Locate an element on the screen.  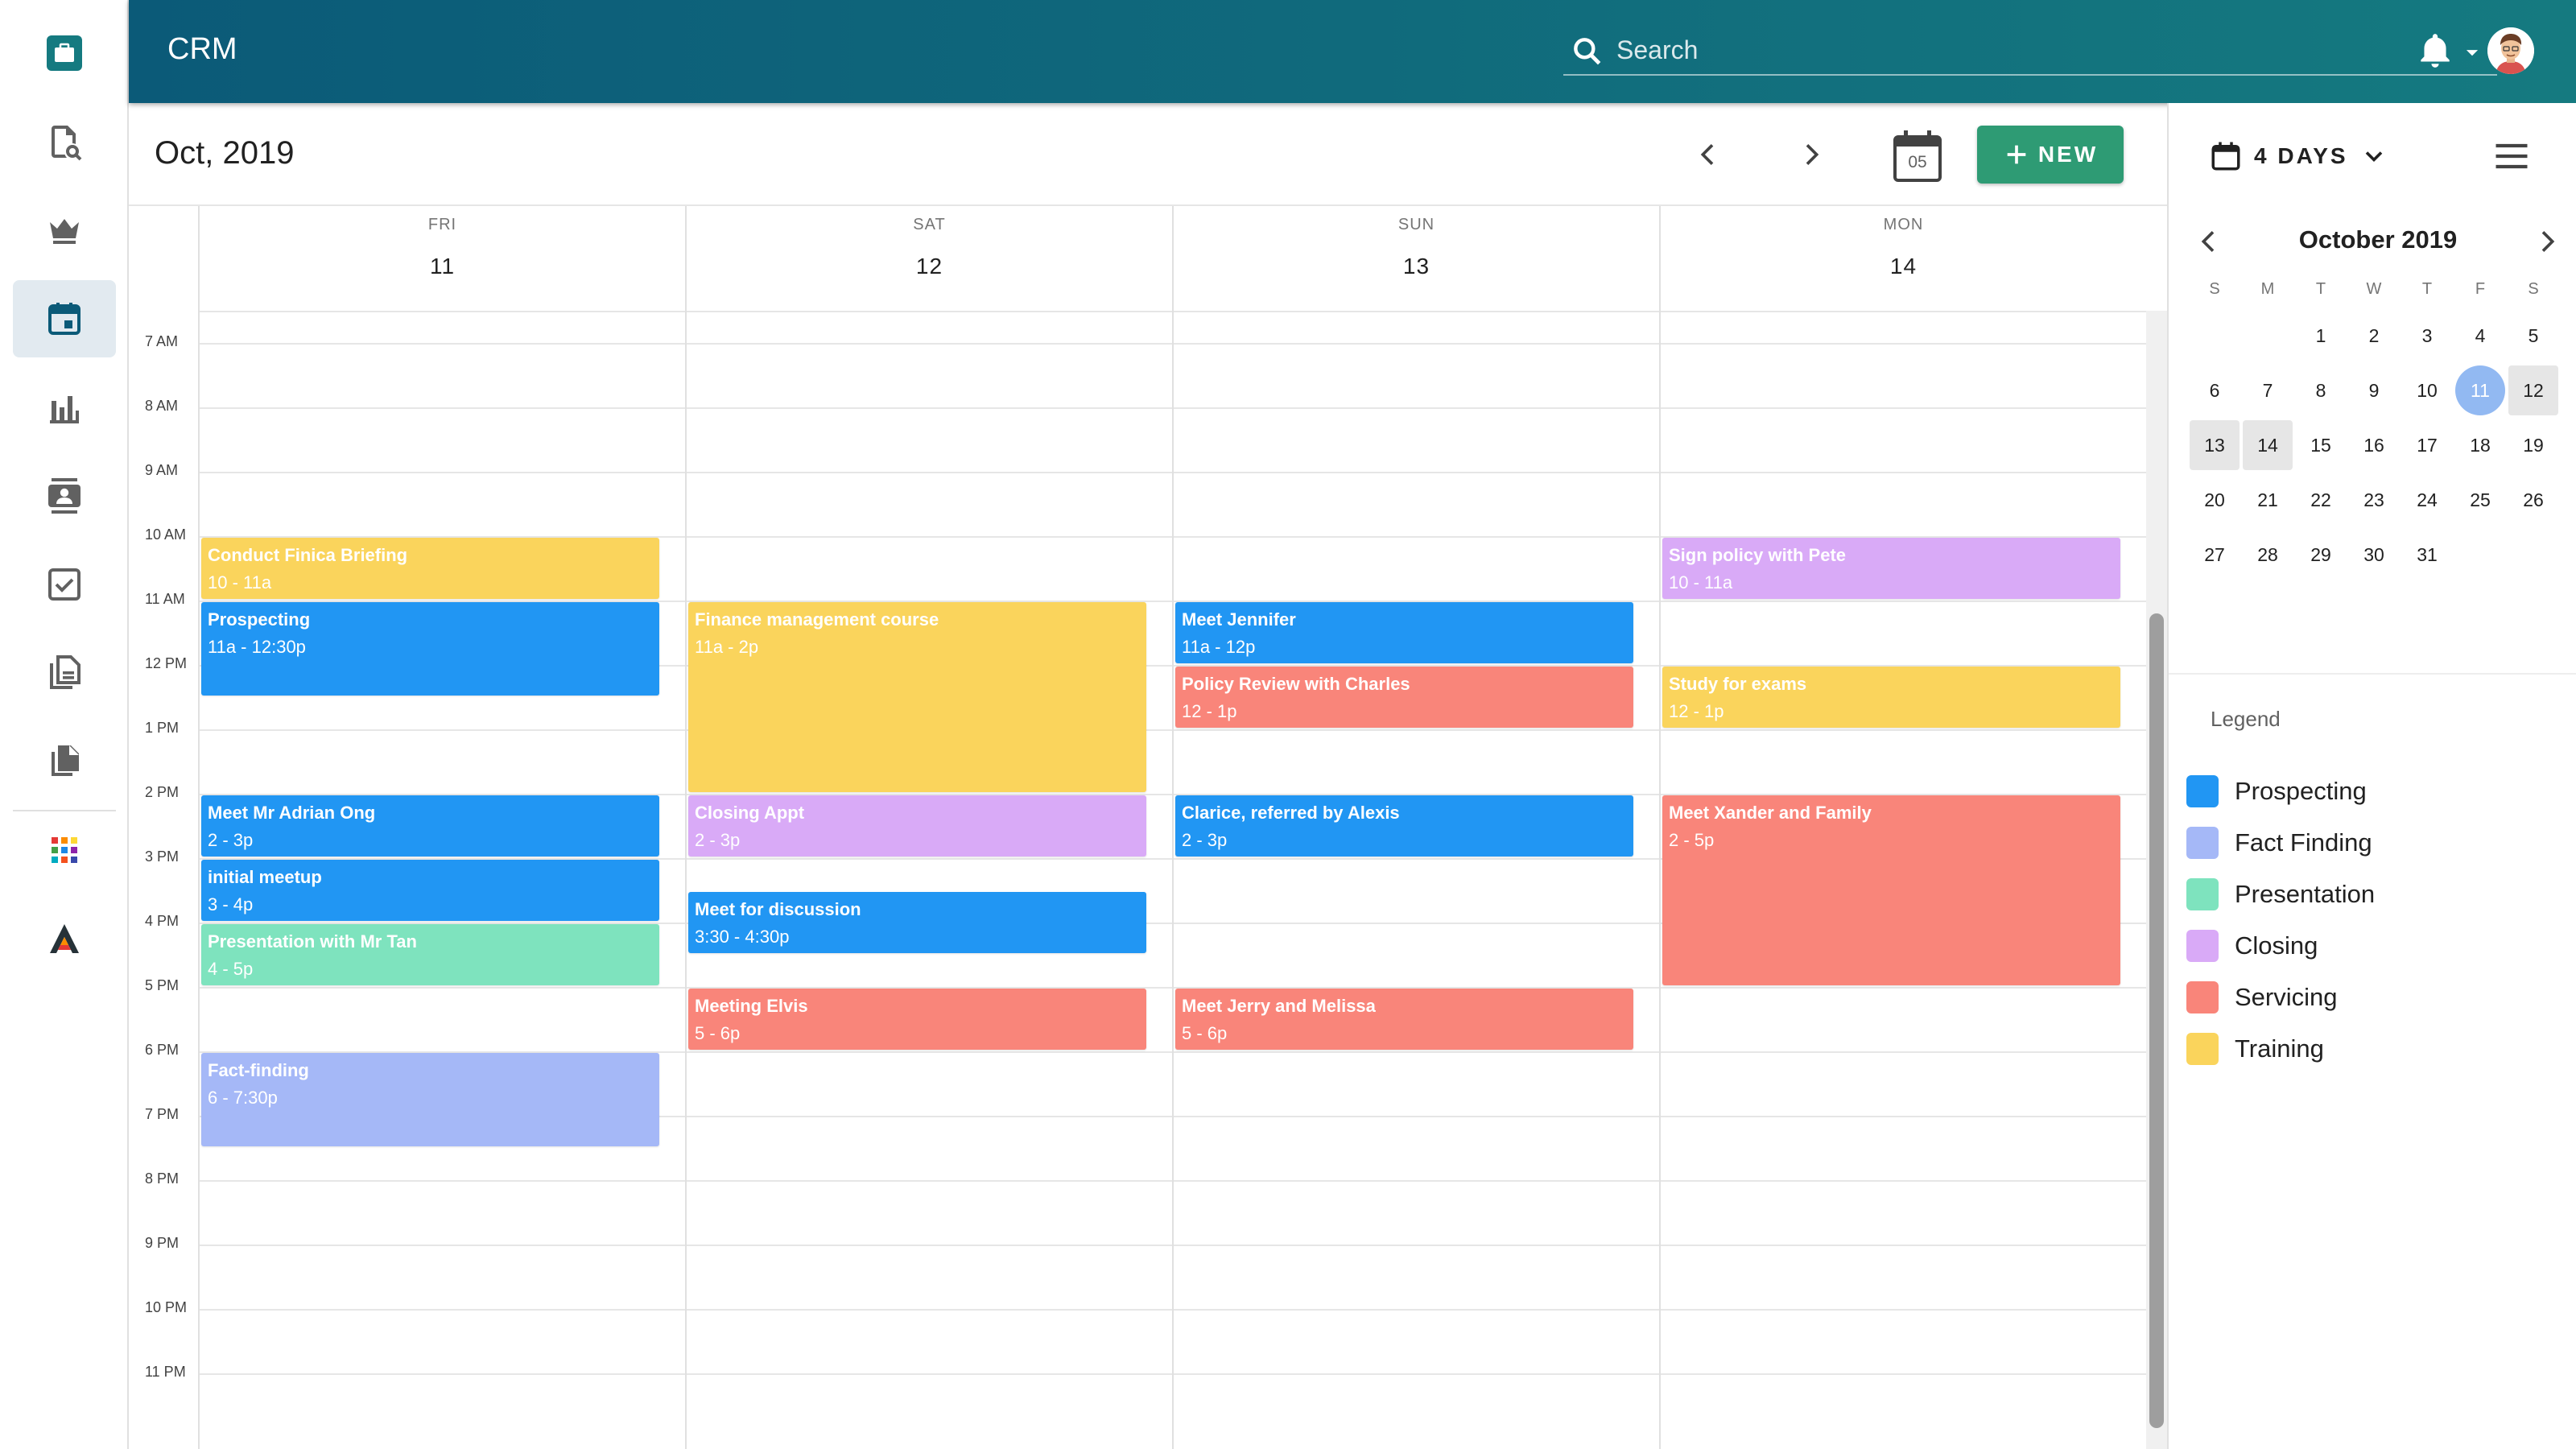
calendar-event: Policy Review with Charles 12 - 1p is located at coordinates (1404, 697).